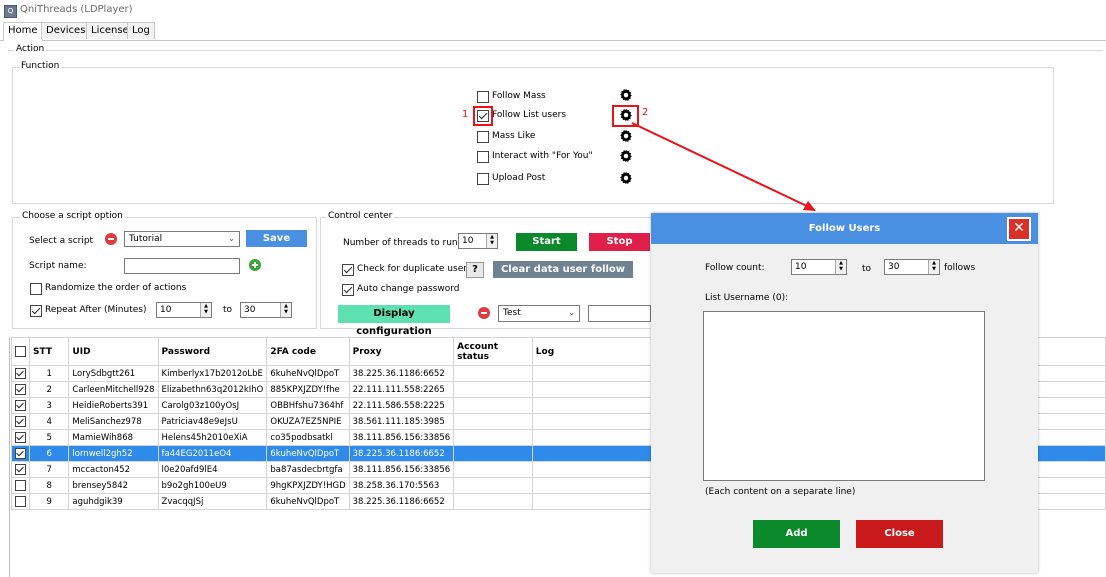 This screenshot has width=1106, height=577. What do you see at coordinates (348, 270) in the screenshot?
I see `check-duplicate-checkbox` at bounding box center [348, 270].